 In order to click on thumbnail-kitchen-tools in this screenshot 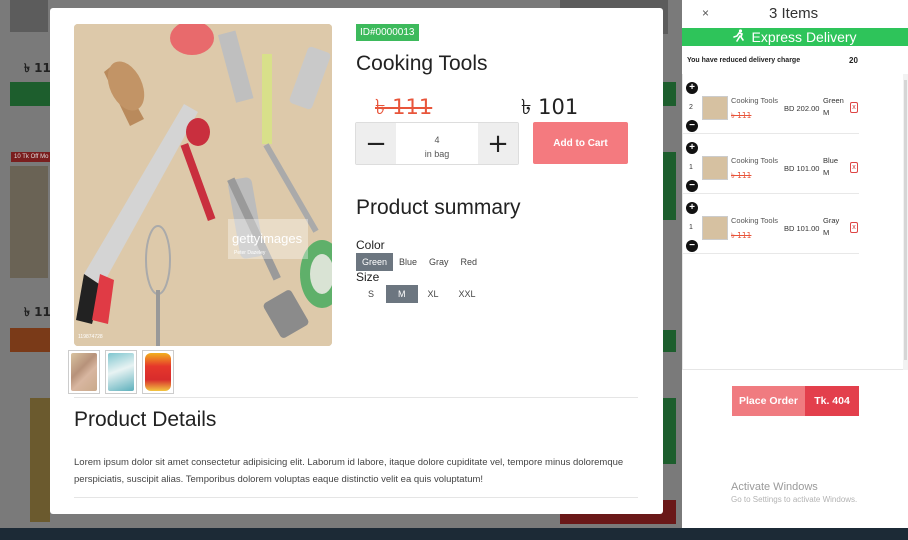, I will do `click(84, 372)`.